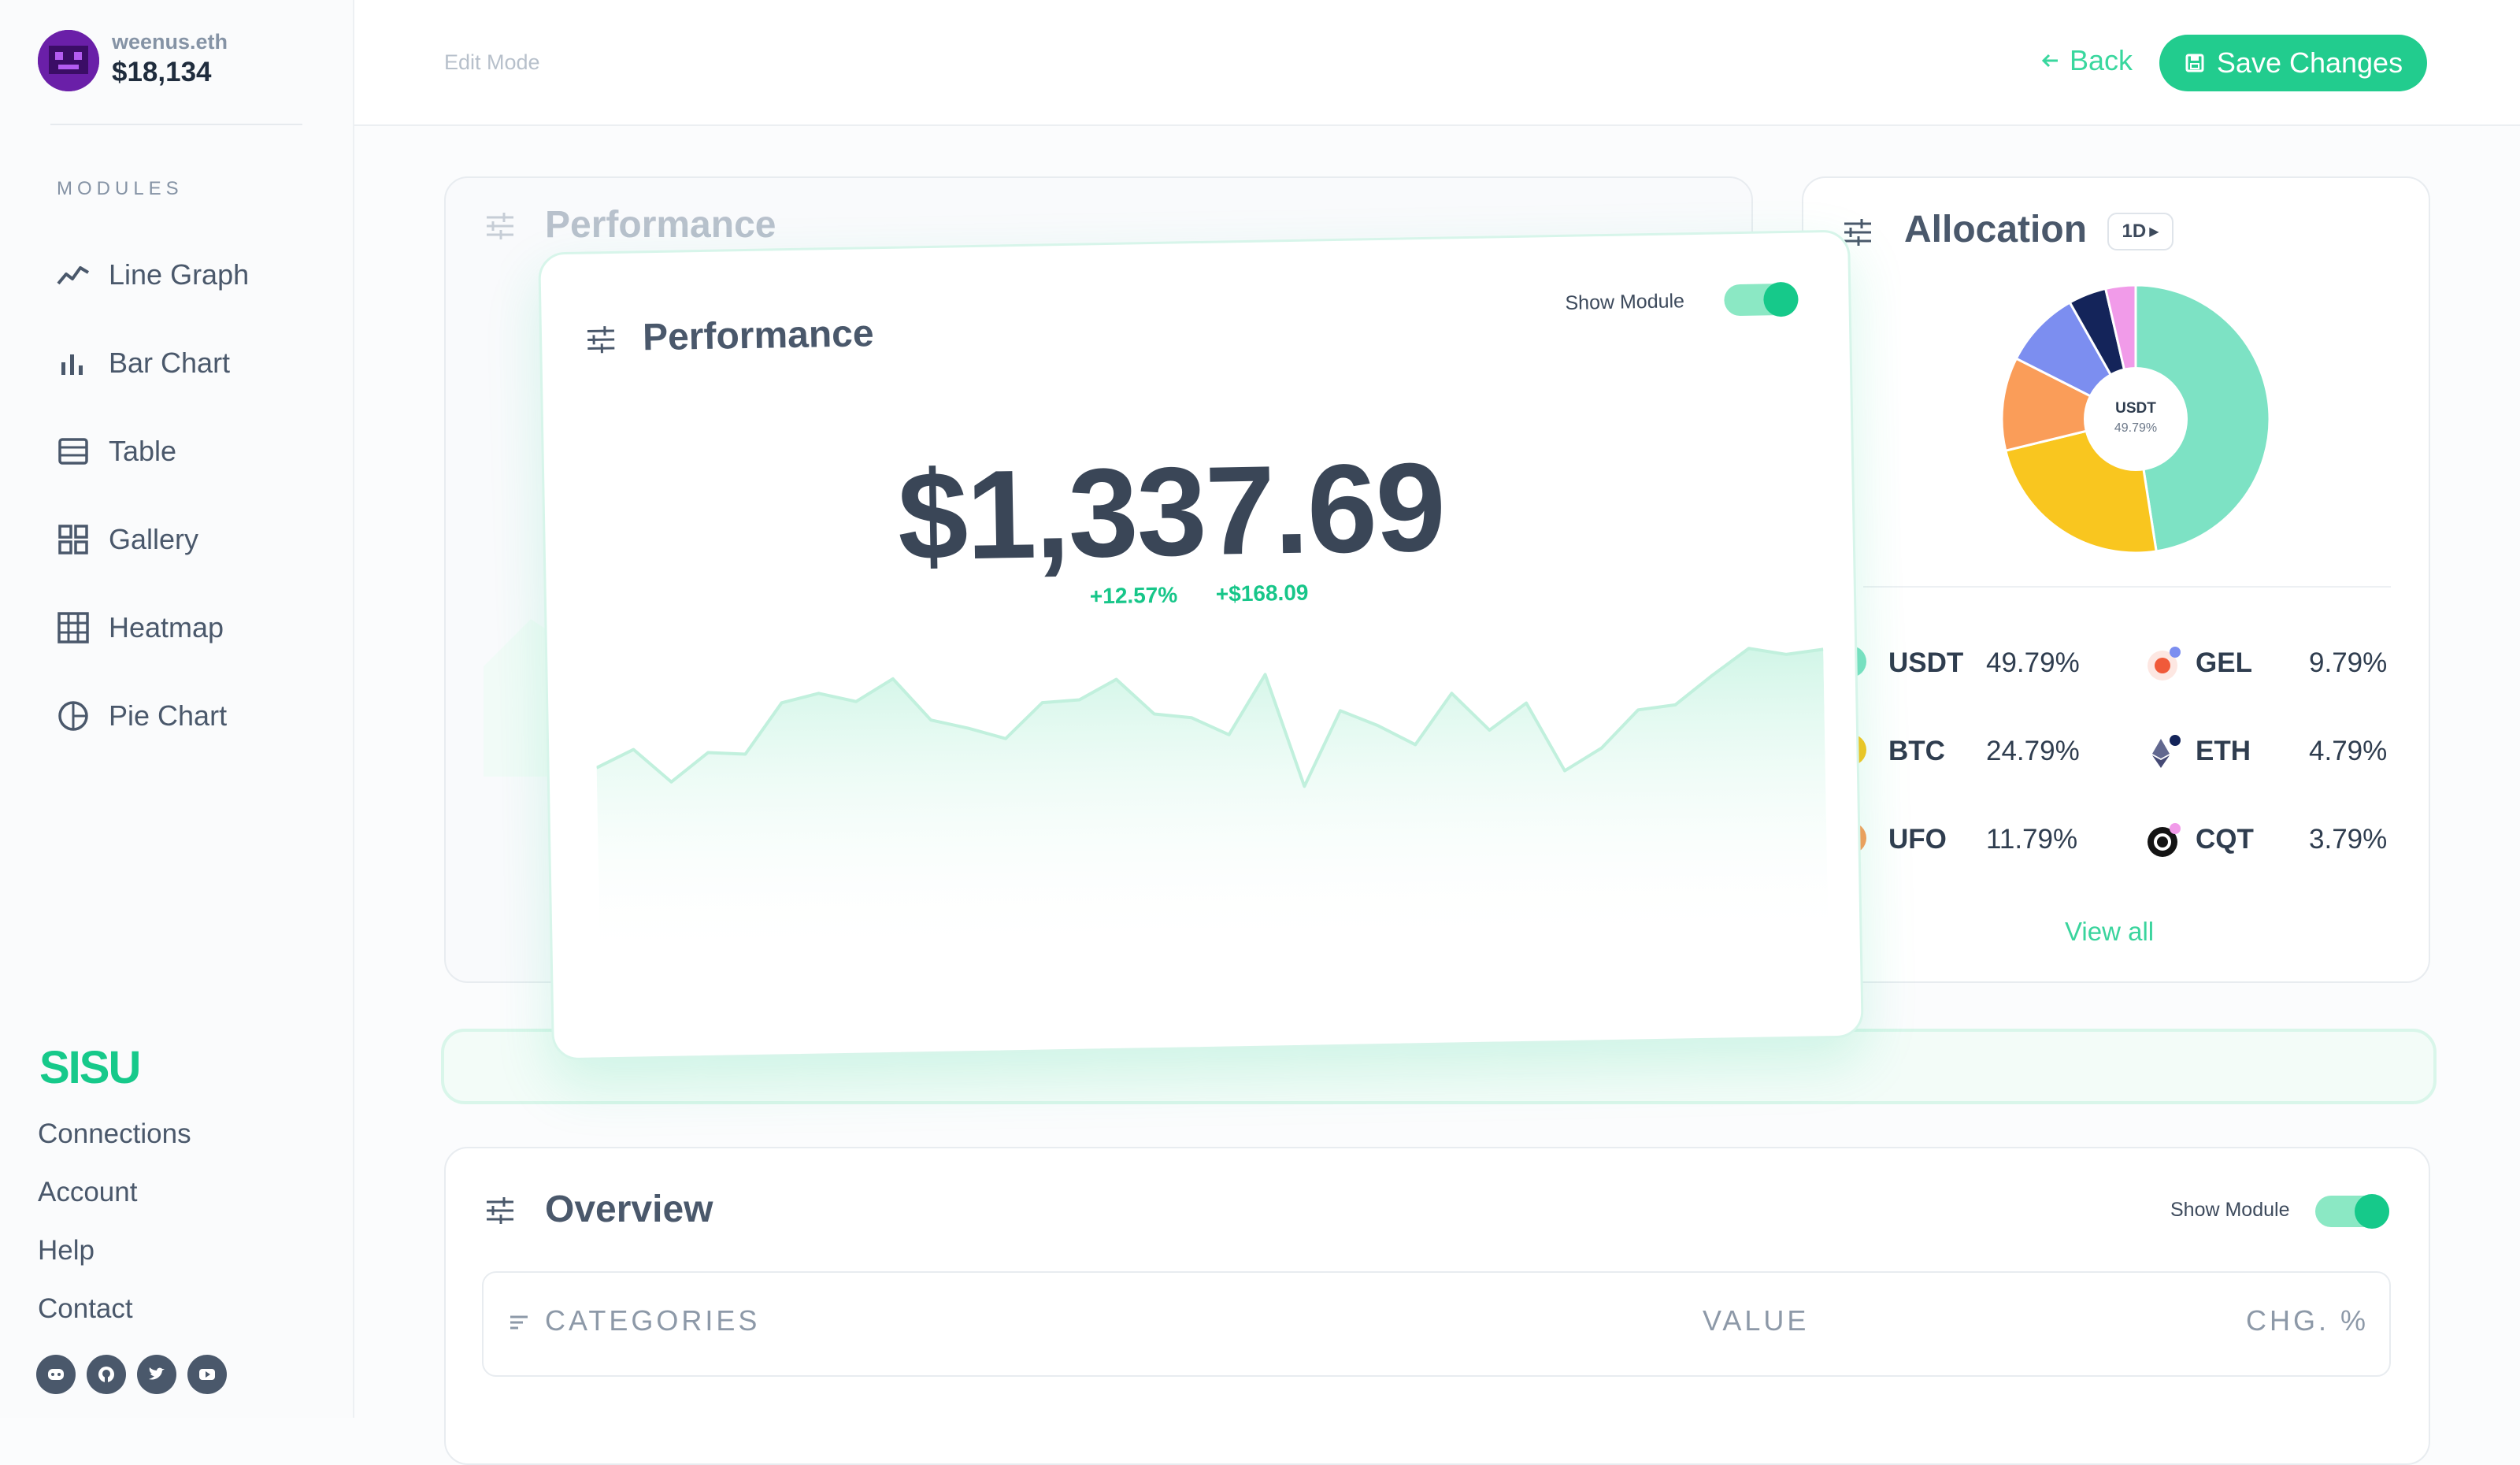 The image size is (2520, 1465). I want to click on sidebar-item-heatmap: Heatmap, so click(139, 627).